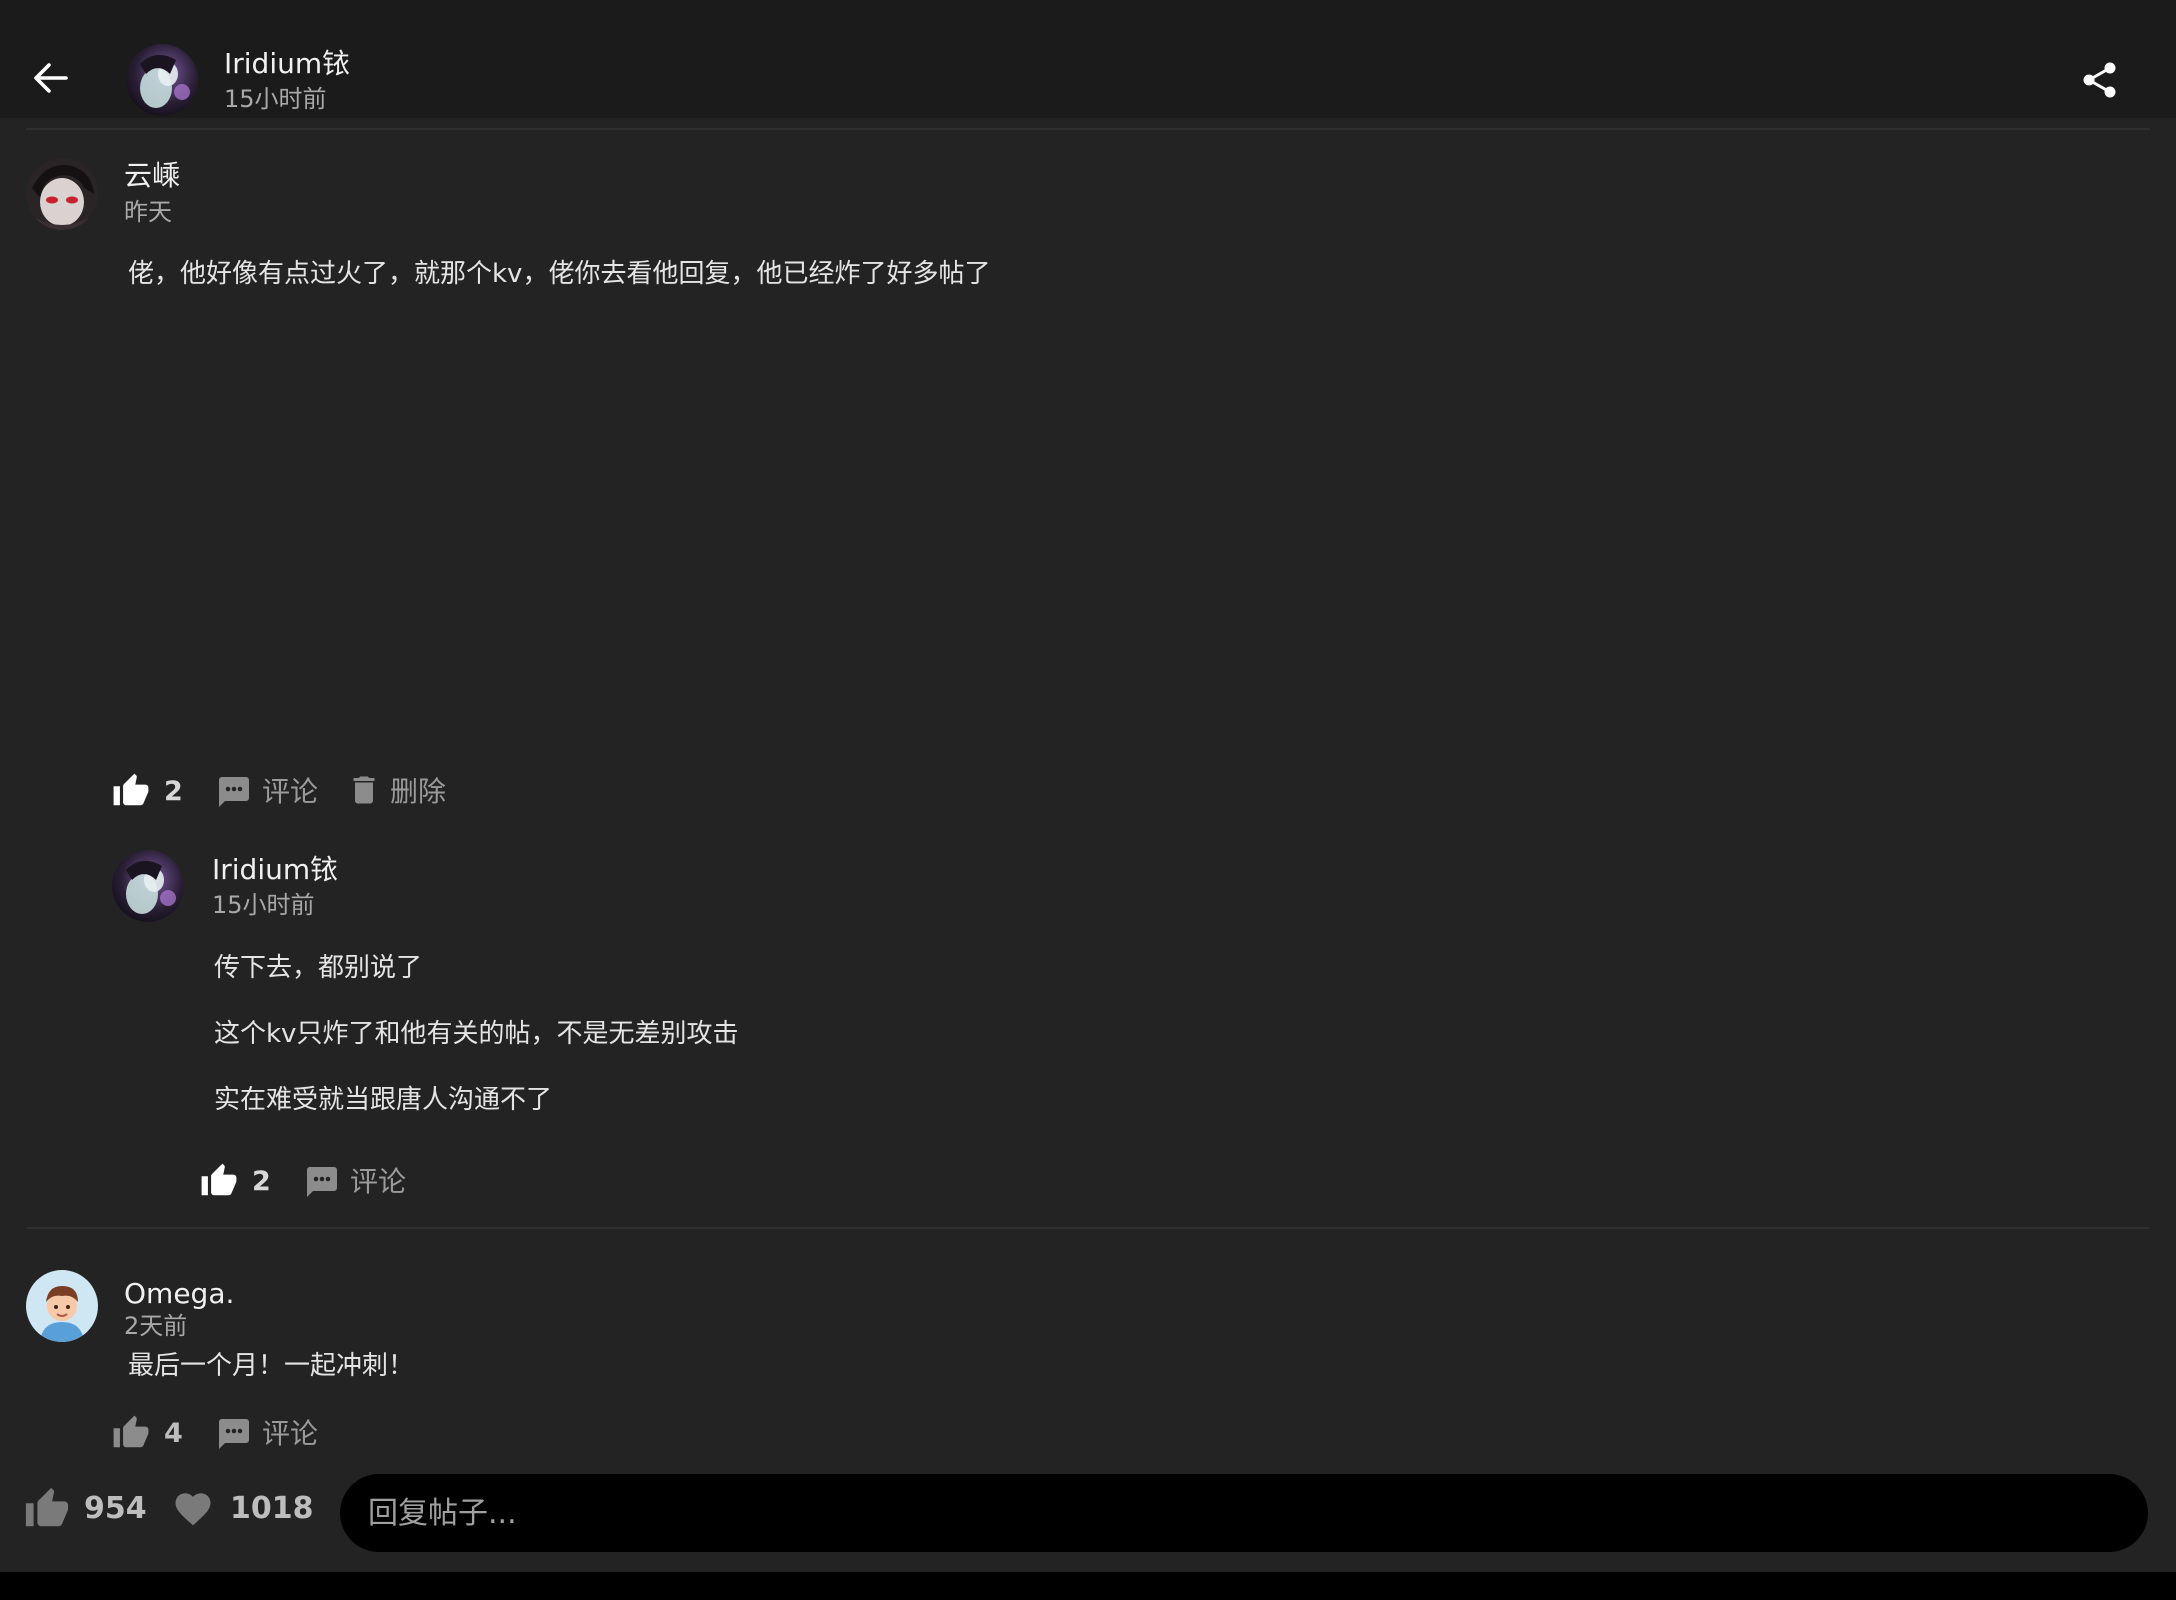 The image size is (2176, 1600). Describe the element at coordinates (50, 78) in the screenshot. I see `back-arrow-icon` at that location.